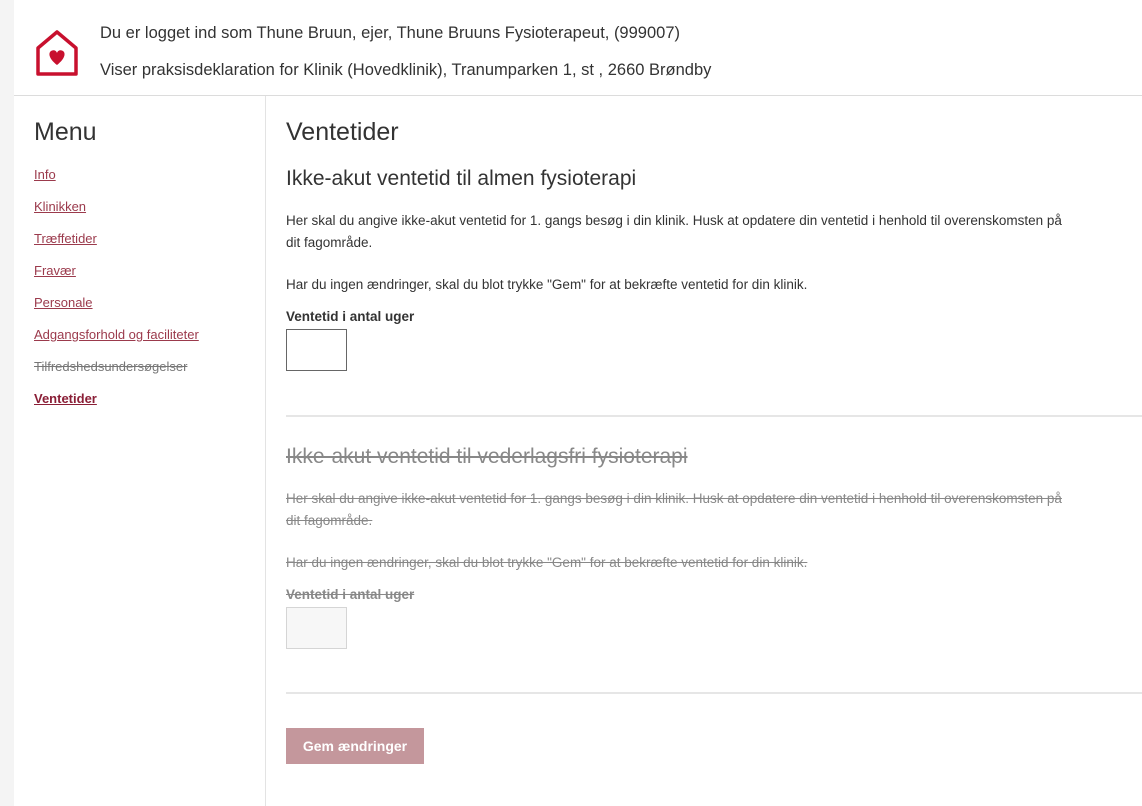  What do you see at coordinates (116, 279) in the screenshot?
I see `menu-item-fravaer: Fravær` at bounding box center [116, 279].